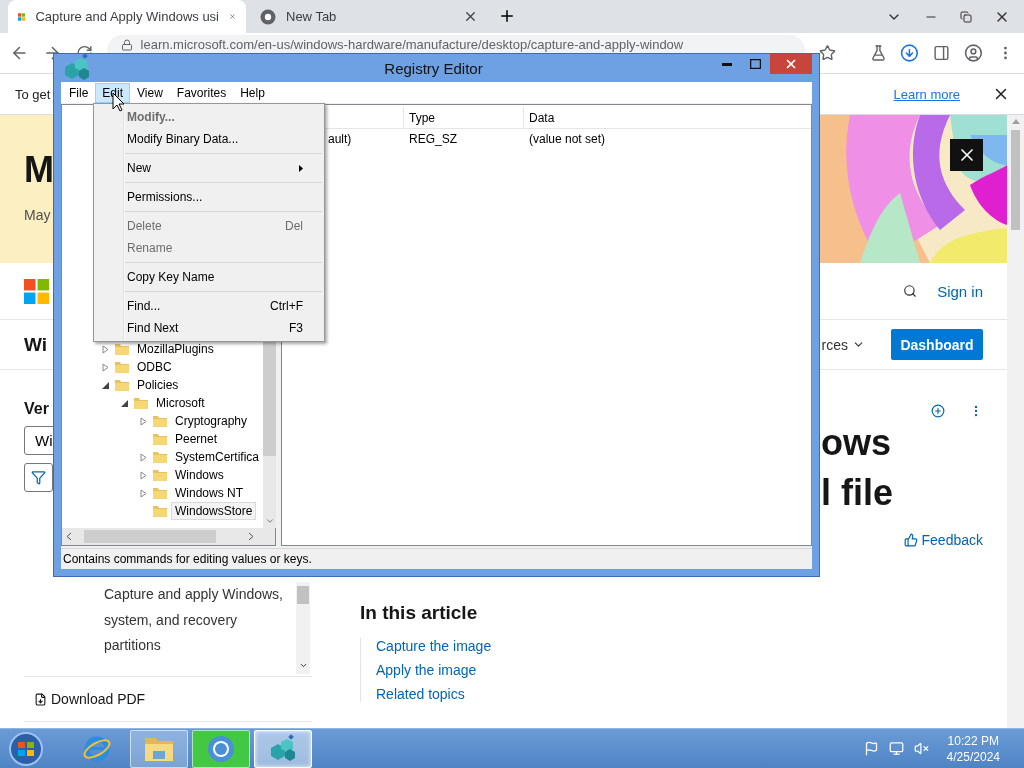 This screenshot has height=768, width=1024. What do you see at coordinates (433, 139) in the screenshot?
I see `table-cell-text: REG_SZ` at bounding box center [433, 139].